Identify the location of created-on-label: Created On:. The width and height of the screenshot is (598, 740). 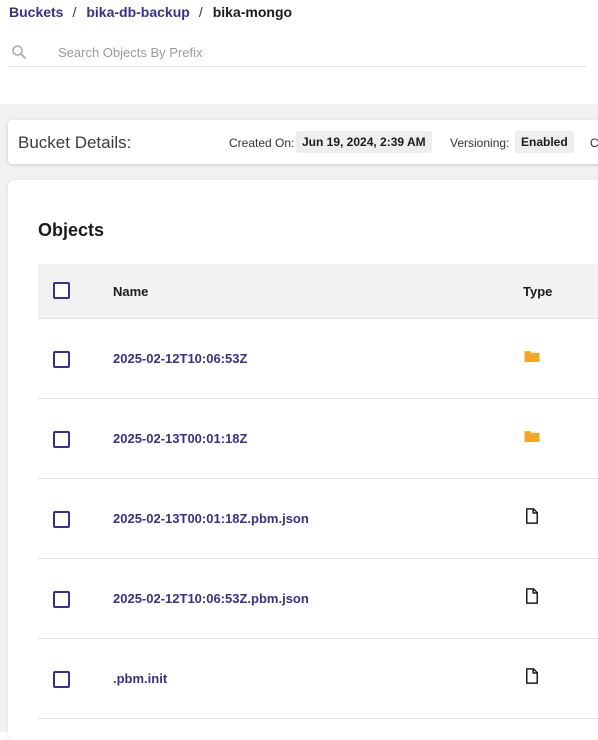
(262, 143).